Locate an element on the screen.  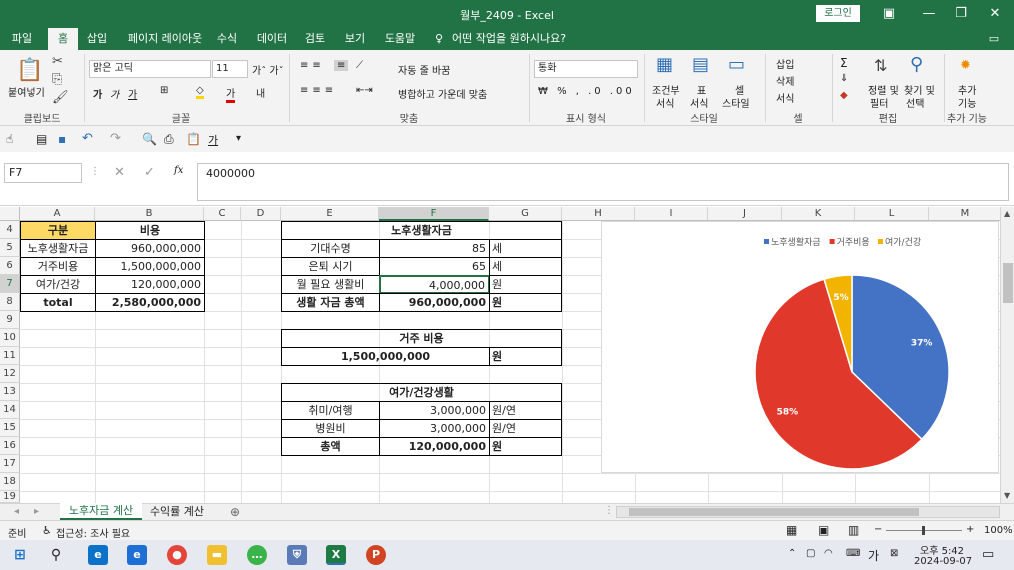
scroll-thumb is located at coordinates (1008, 283).